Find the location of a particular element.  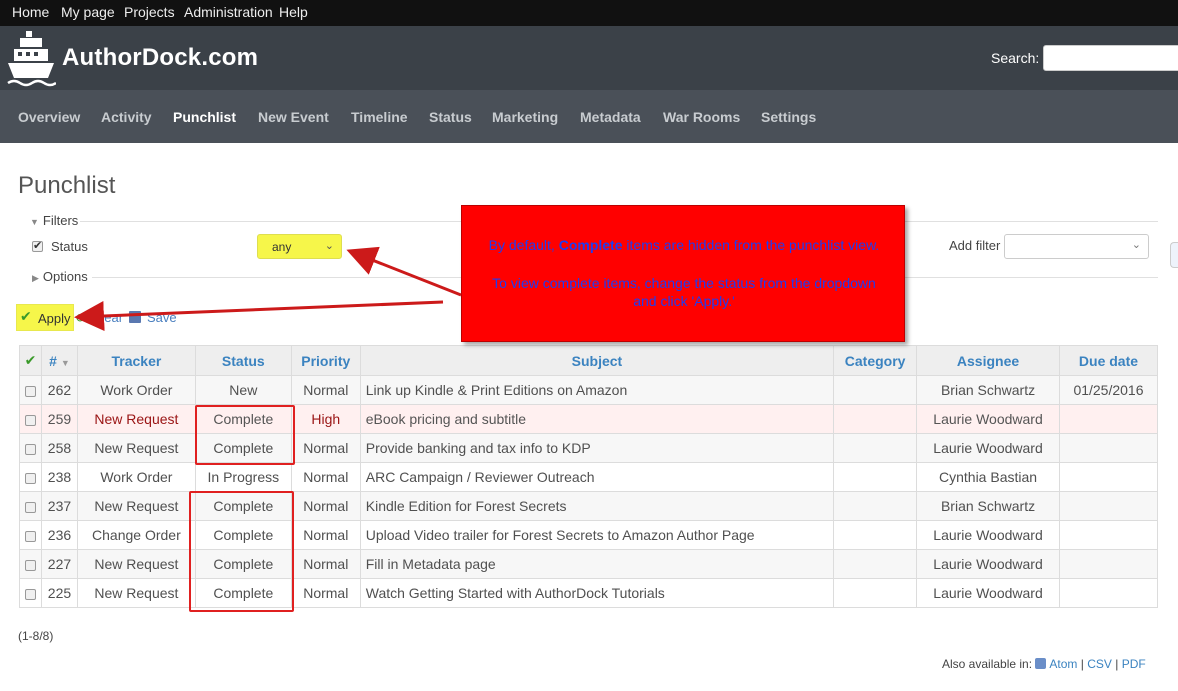

save-icon is located at coordinates (135, 317).